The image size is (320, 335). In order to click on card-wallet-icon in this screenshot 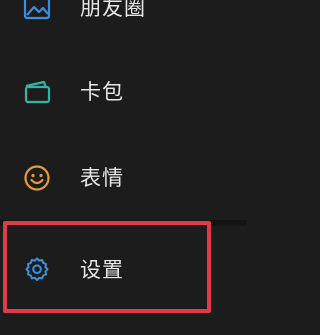, I will do `click(37, 92)`.